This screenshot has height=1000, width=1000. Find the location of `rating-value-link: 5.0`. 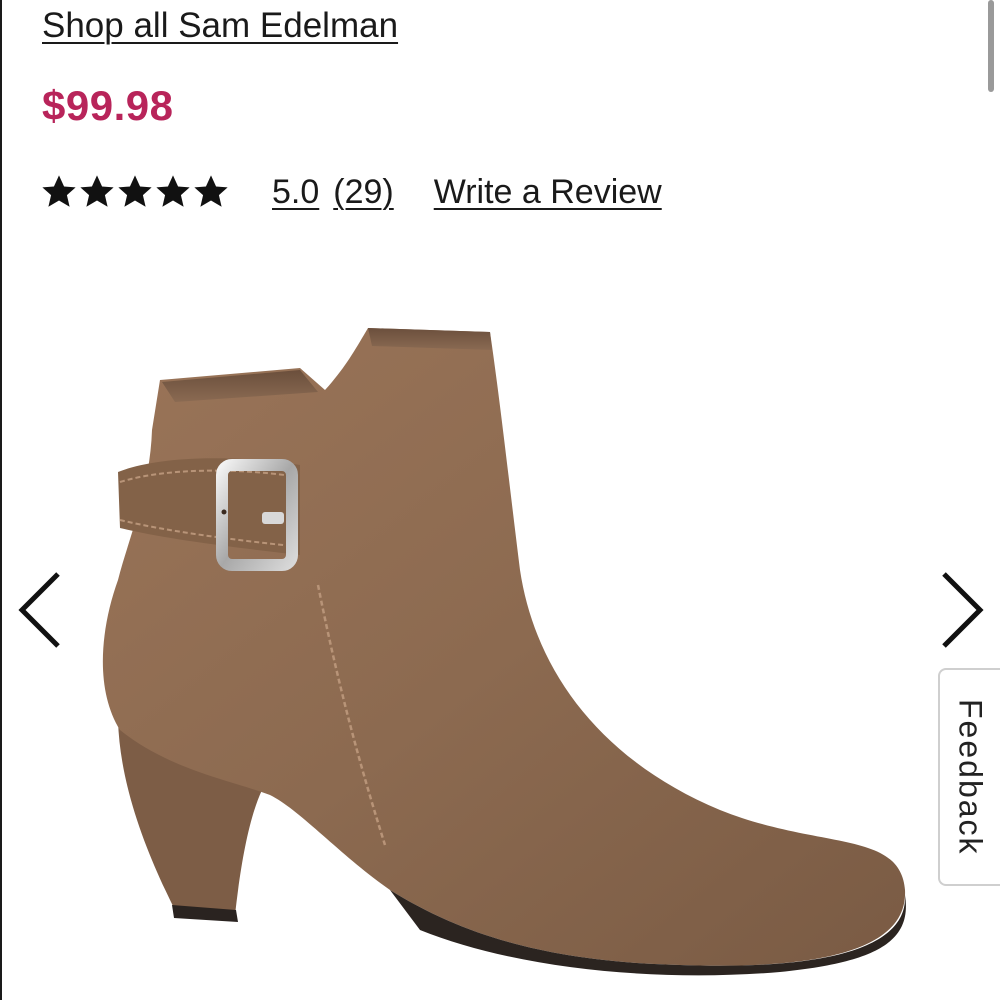

rating-value-link: 5.0 is located at coordinates (295, 192).